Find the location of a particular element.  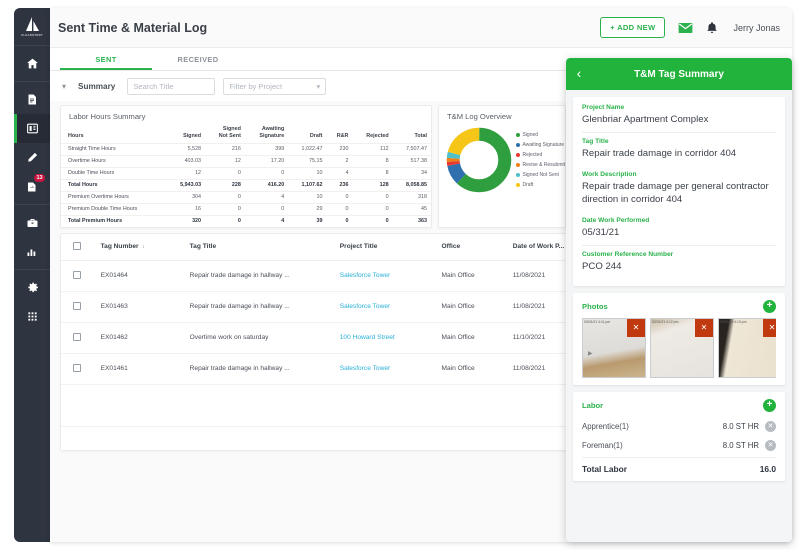

chevron-left-icon: ‹ is located at coordinates (579, 74).